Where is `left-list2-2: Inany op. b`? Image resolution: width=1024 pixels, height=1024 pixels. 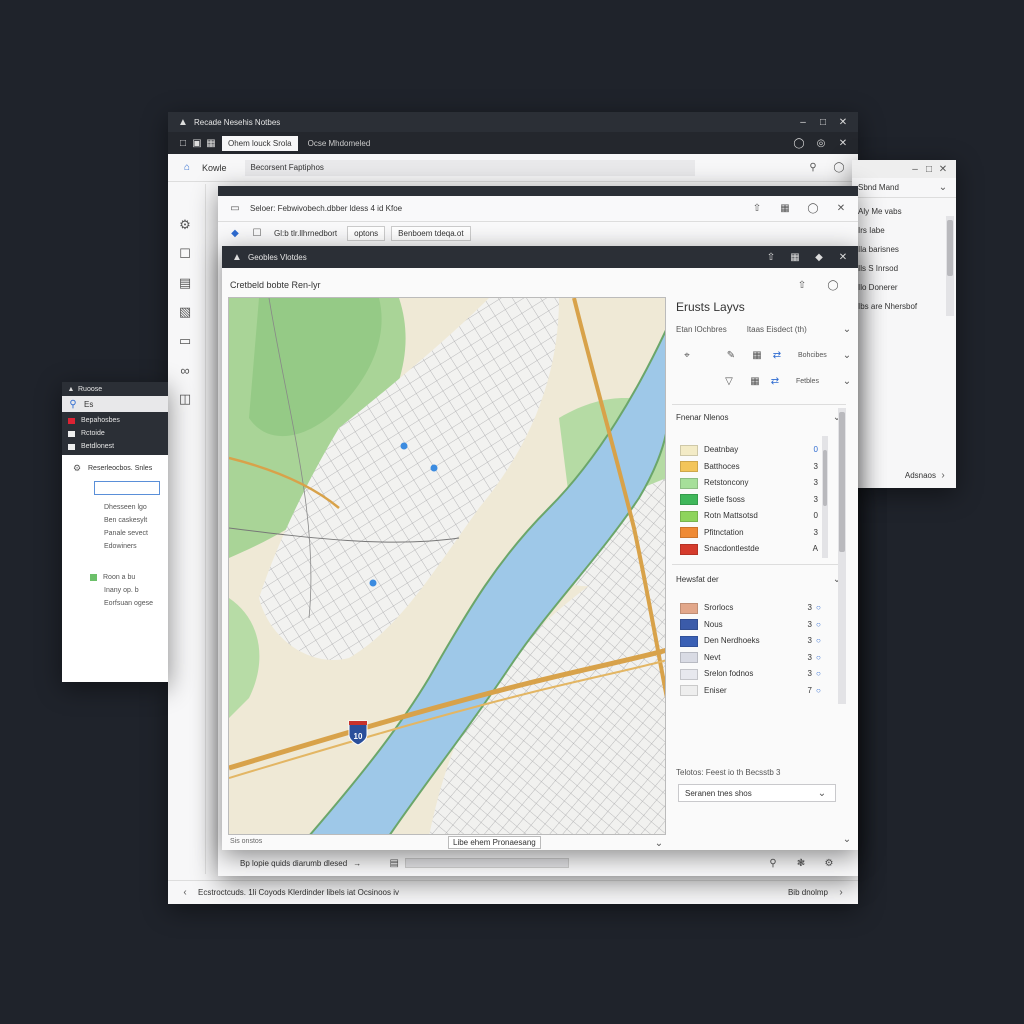 left-list2-2: Inany op. b is located at coordinates (136, 590).